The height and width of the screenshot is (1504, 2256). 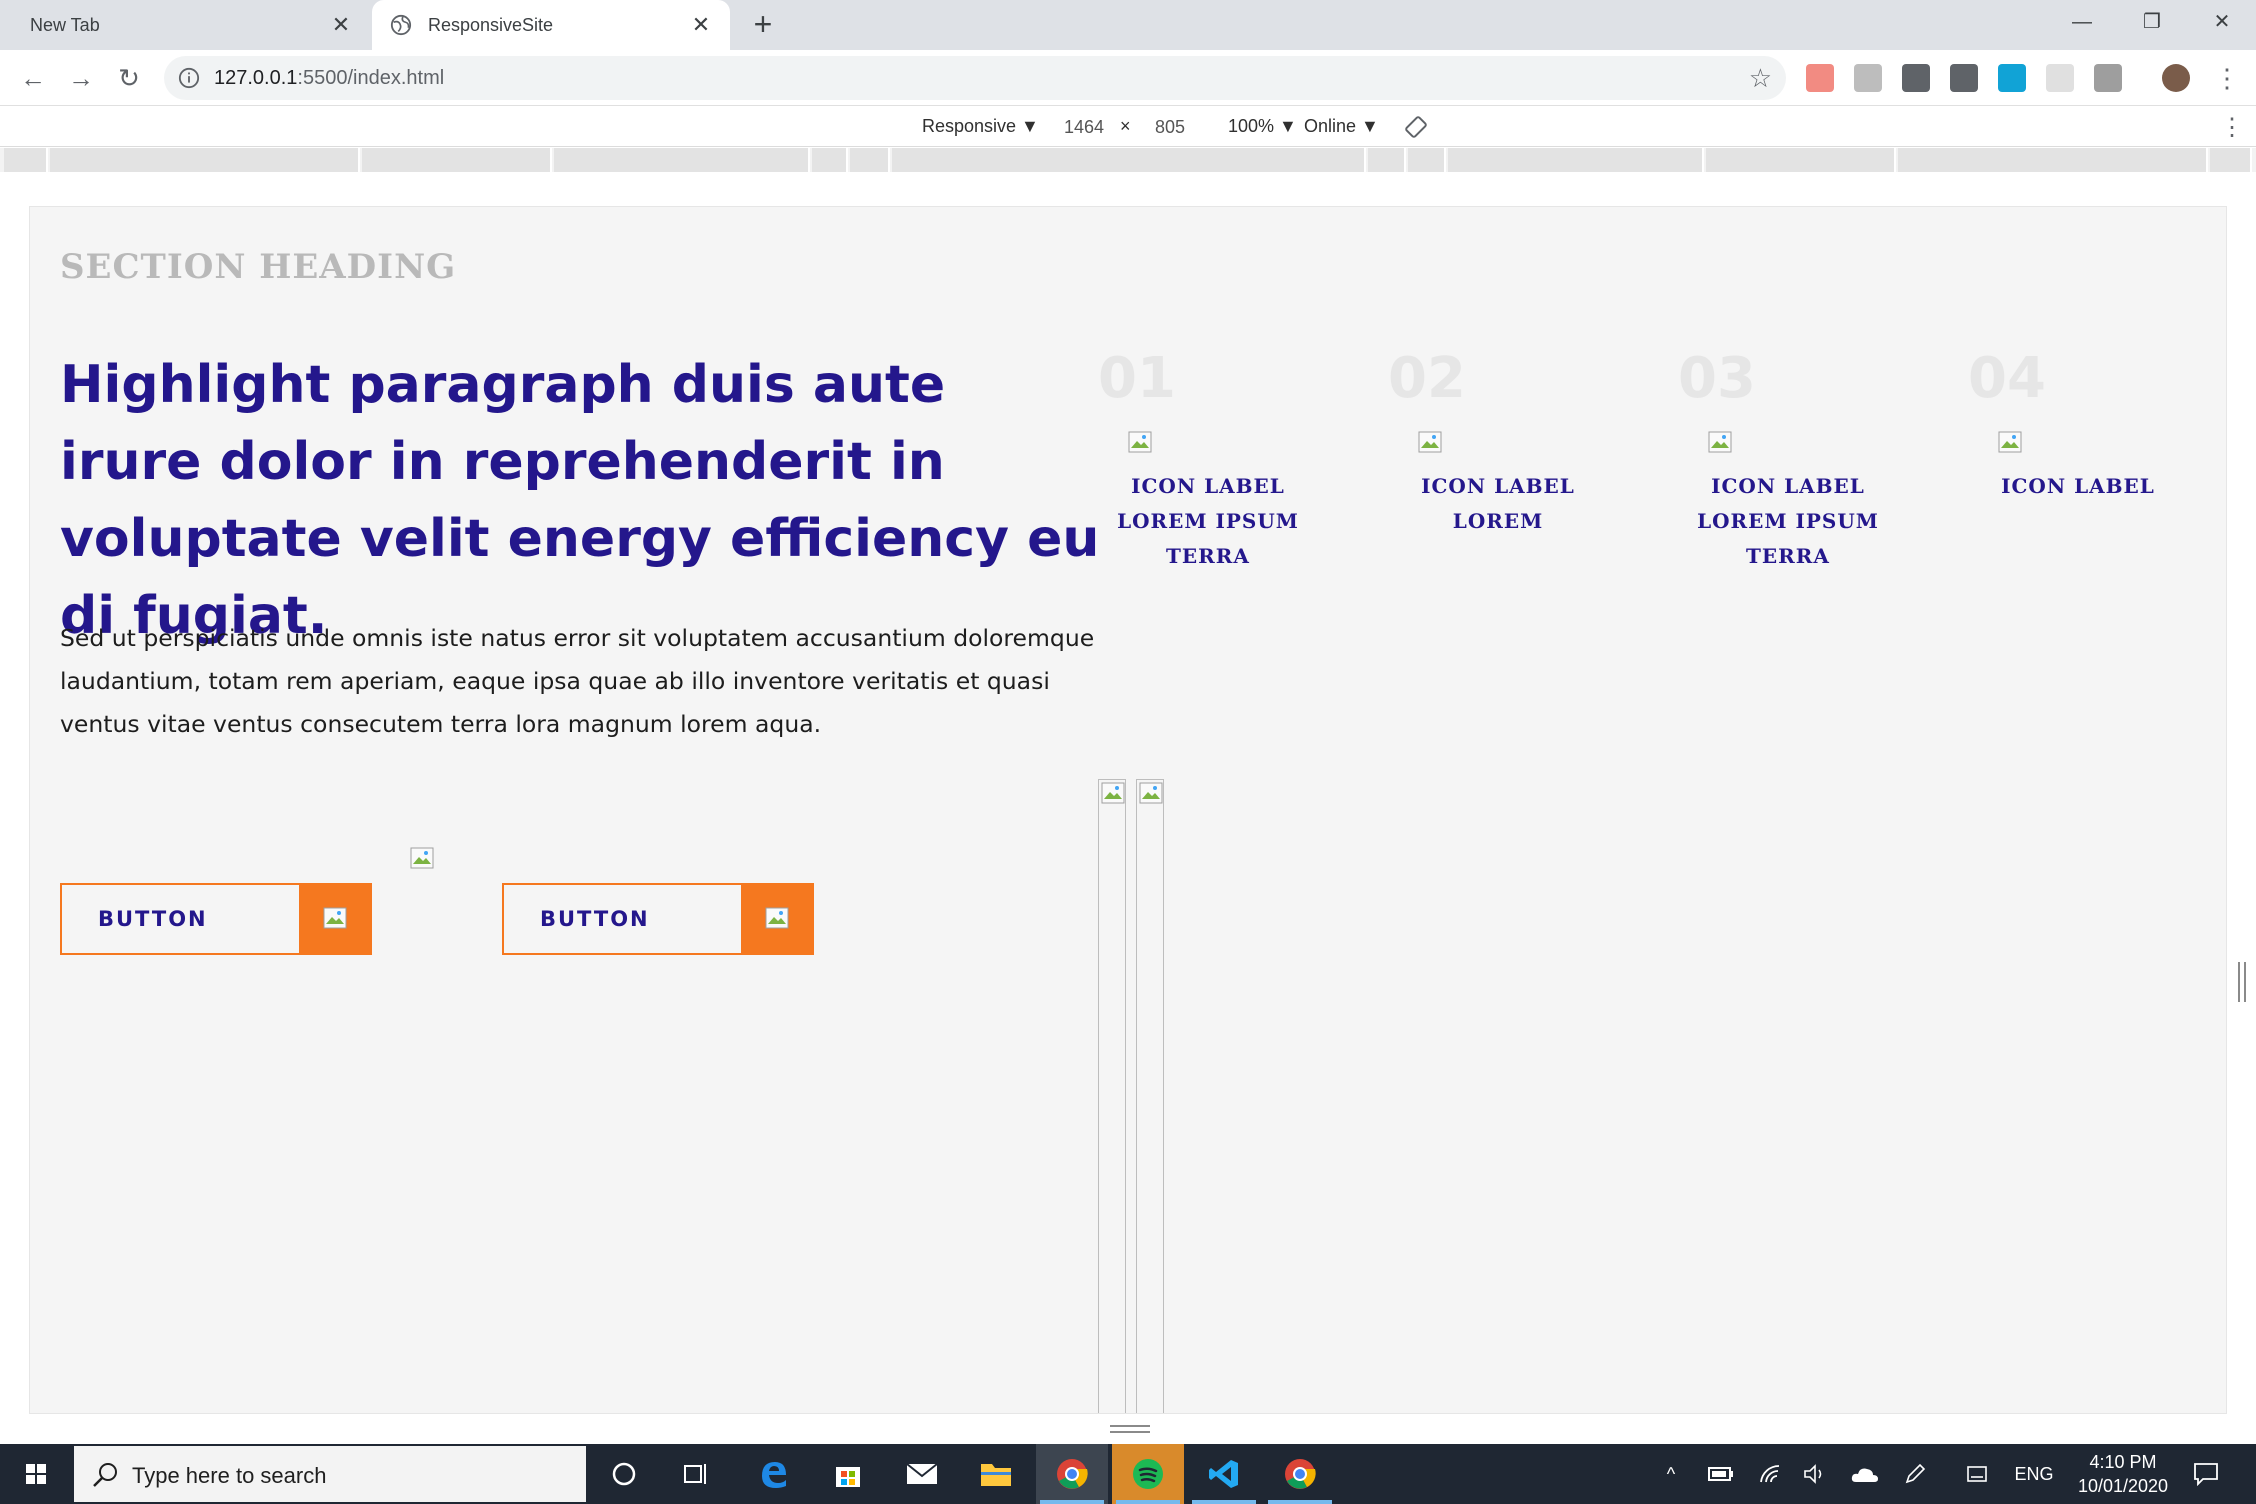 What do you see at coordinates (2007, 378) in the screenshot?
I see `feature-number: 04` at bounding box center [2007, 378].